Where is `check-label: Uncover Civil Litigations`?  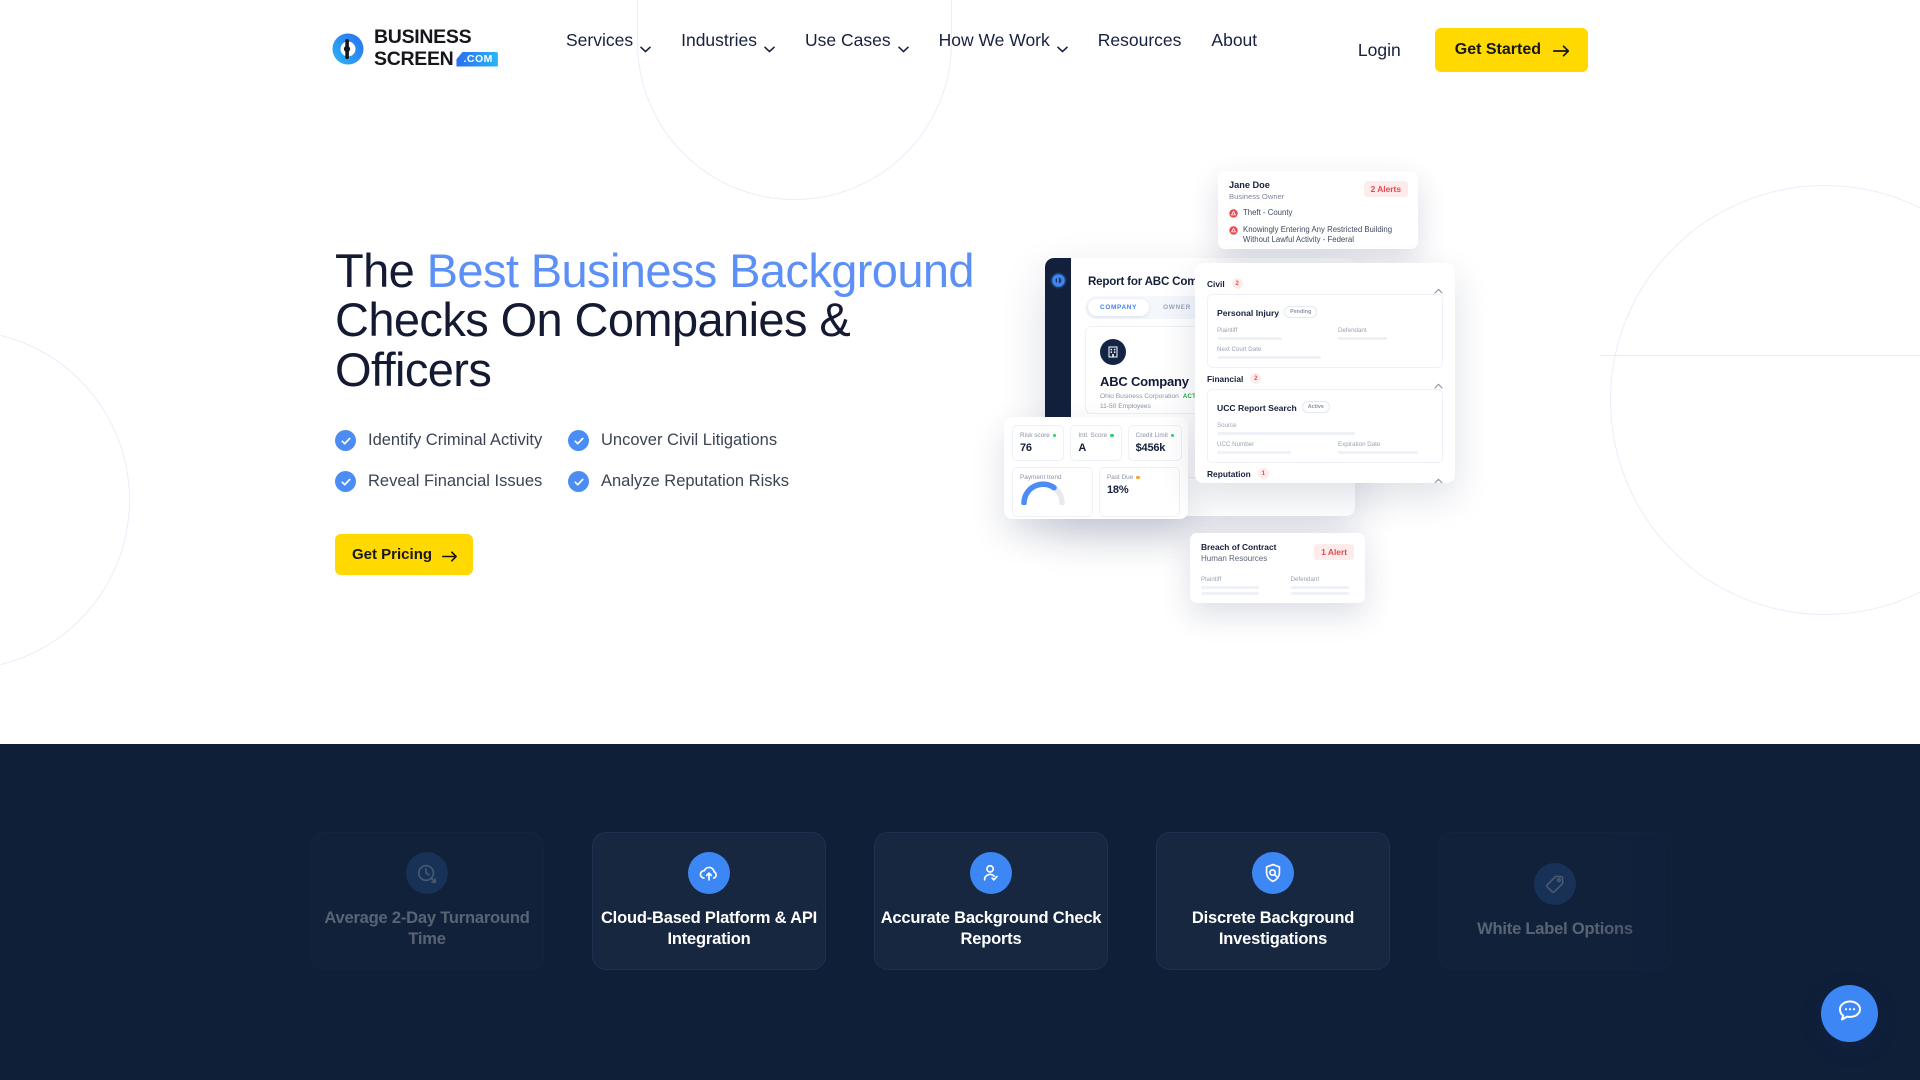
check-label: Uncover Civil Litigations is located at coordinates (689, 440).